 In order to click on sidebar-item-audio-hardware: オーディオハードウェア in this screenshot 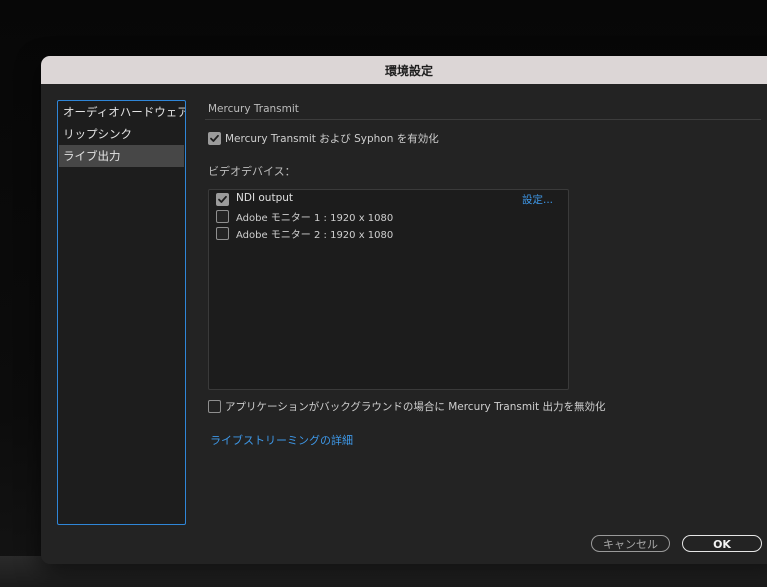, I will do `click(121, 112)`.